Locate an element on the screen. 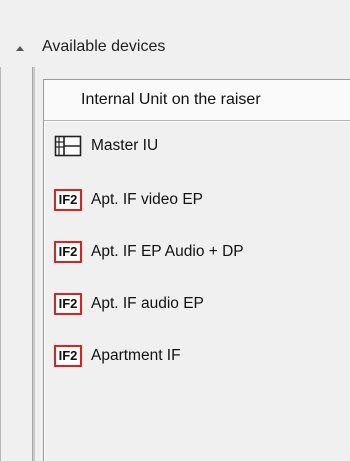 The height and width of the screenshot is (461, 350). master-iu-icon is located at coordinates (68, 146).